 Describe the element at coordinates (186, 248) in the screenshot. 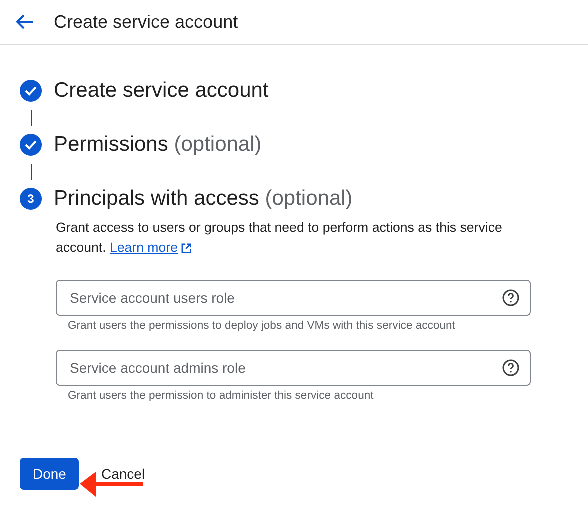

I see `external-link-icon` at that location.